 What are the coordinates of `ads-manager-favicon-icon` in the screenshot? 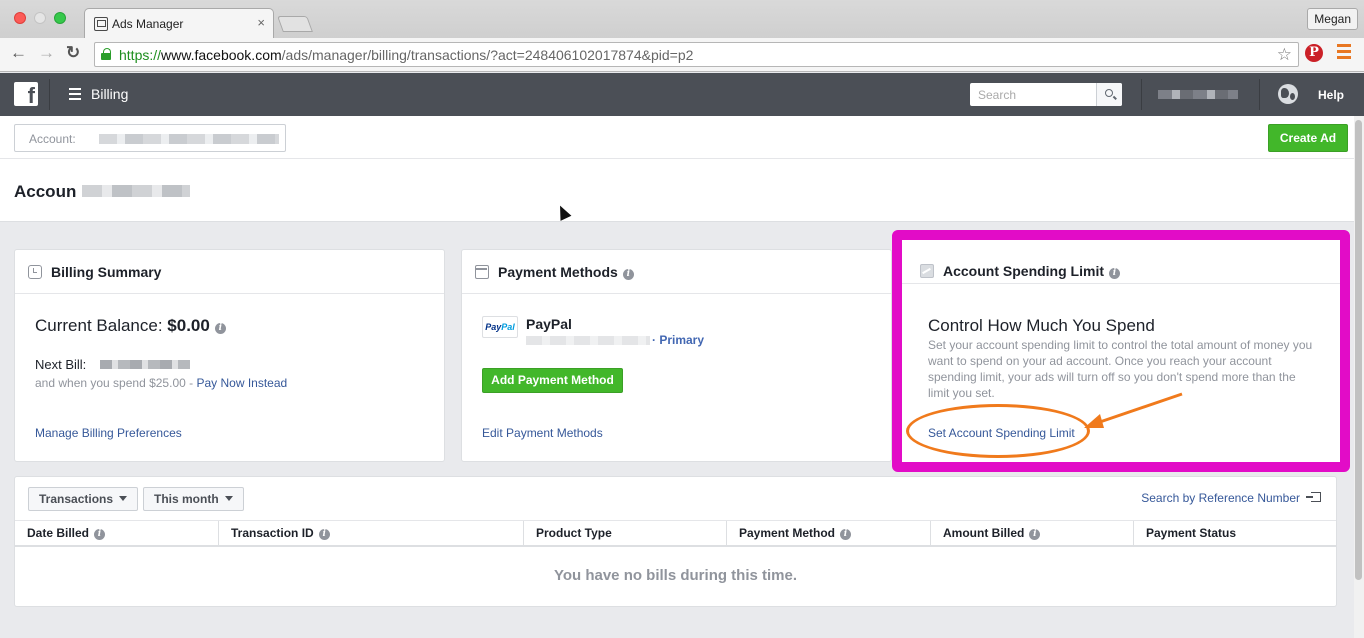 It's located at (101, 24).